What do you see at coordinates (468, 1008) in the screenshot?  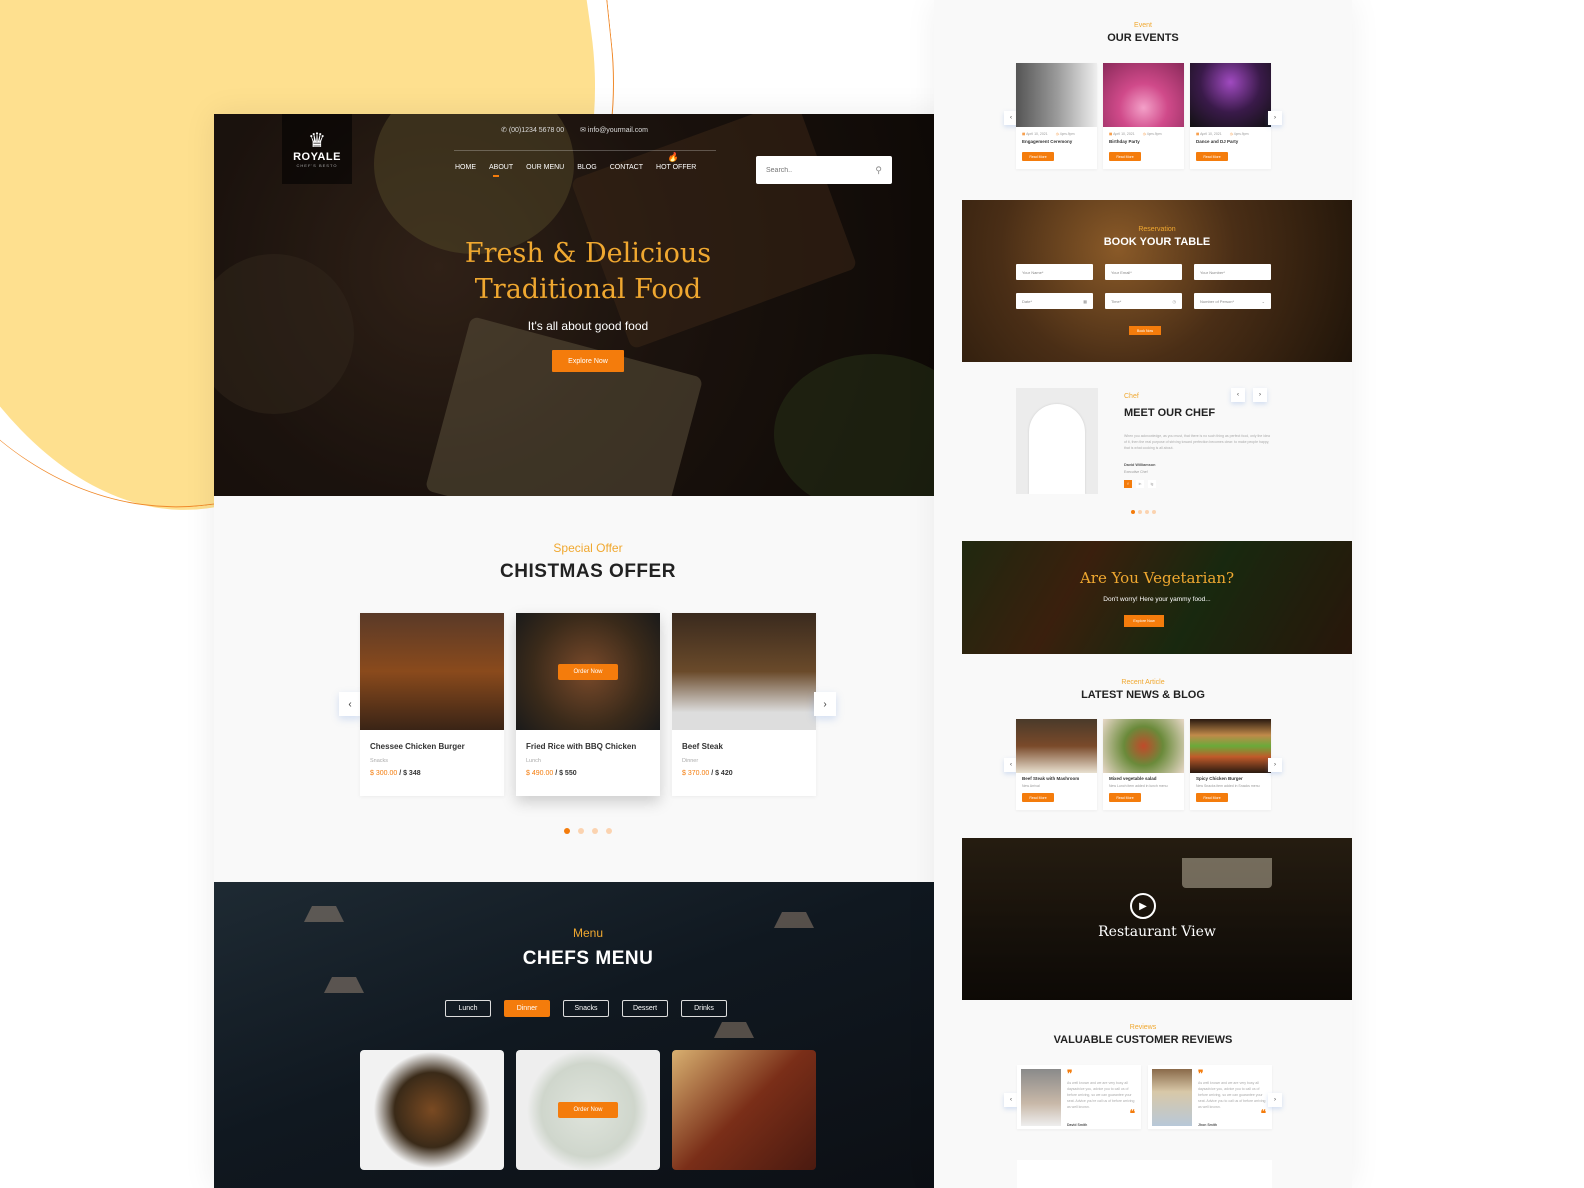 I see `tab-lunch: Lunch` at bounding box center [468, 1008].